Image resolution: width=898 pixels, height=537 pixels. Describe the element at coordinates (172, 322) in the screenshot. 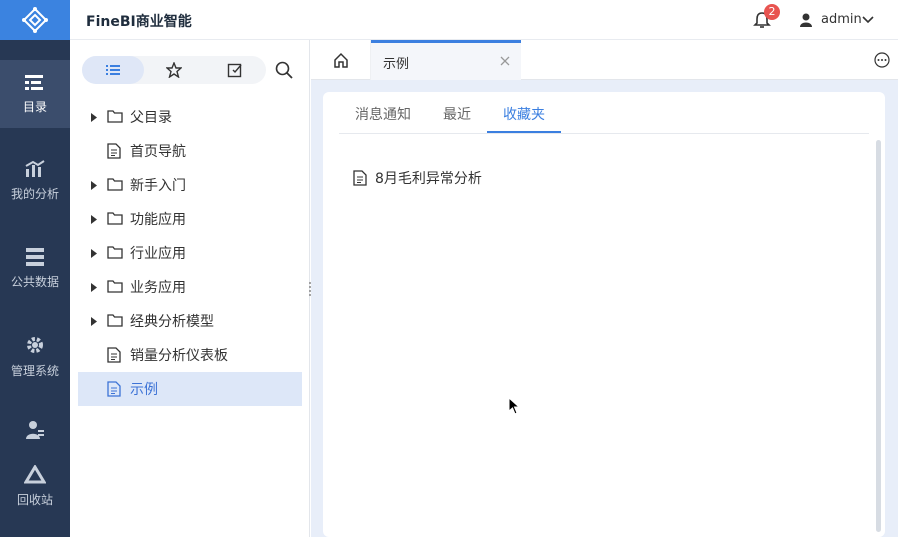

I see `tree-node-label: 经典分析模型` at that location.